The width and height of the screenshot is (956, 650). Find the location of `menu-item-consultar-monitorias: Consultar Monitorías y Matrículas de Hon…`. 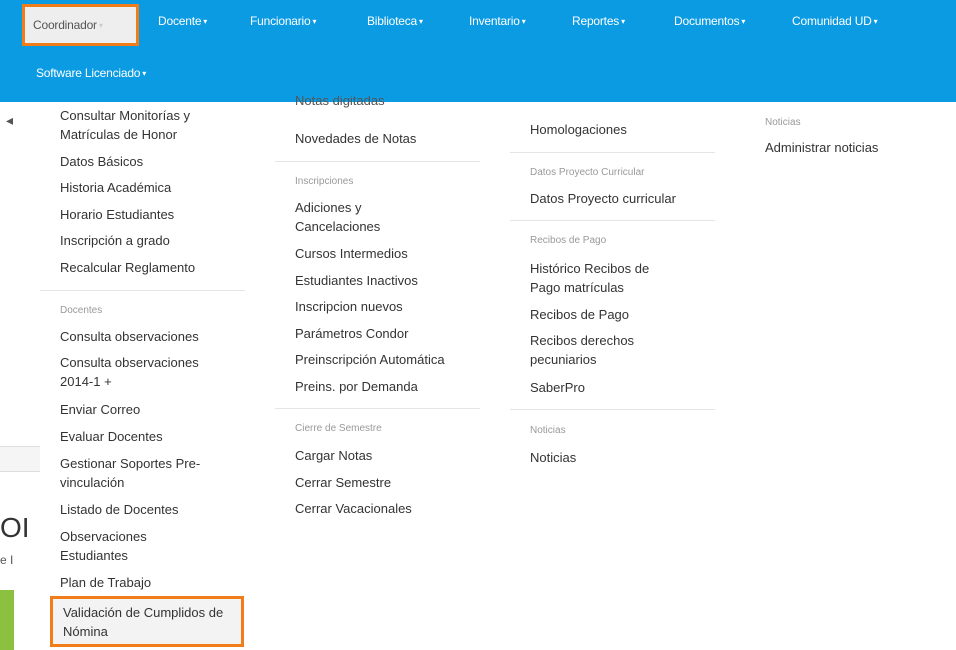

menu-item-consultar-monitorias: Consultar Monitorías y Matrículas de Hon… is located at coordinates (145, 125).